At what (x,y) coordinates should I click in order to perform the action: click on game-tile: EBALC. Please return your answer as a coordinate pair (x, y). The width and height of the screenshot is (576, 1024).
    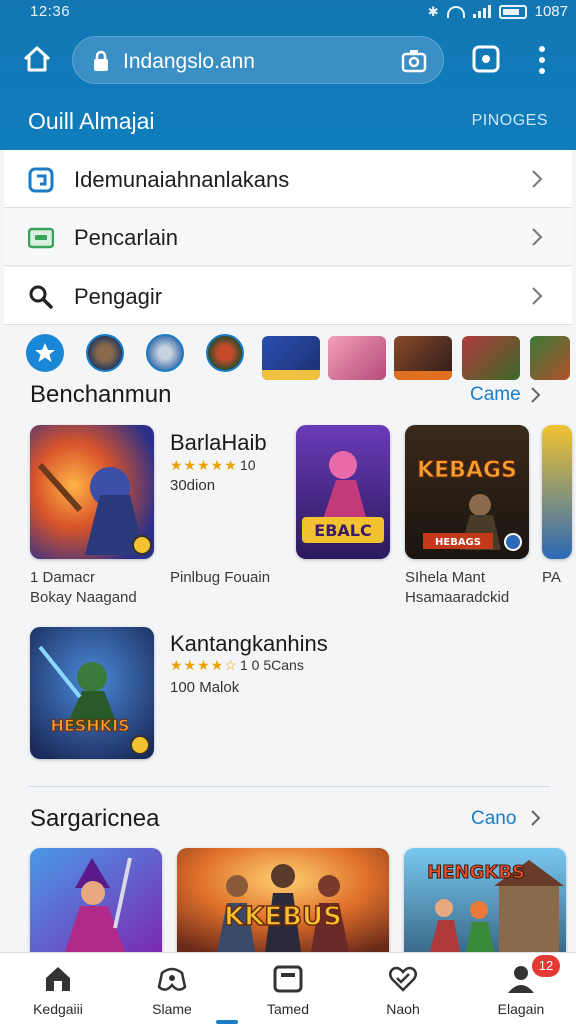
    Looking at the image, I should click on (343, 492).